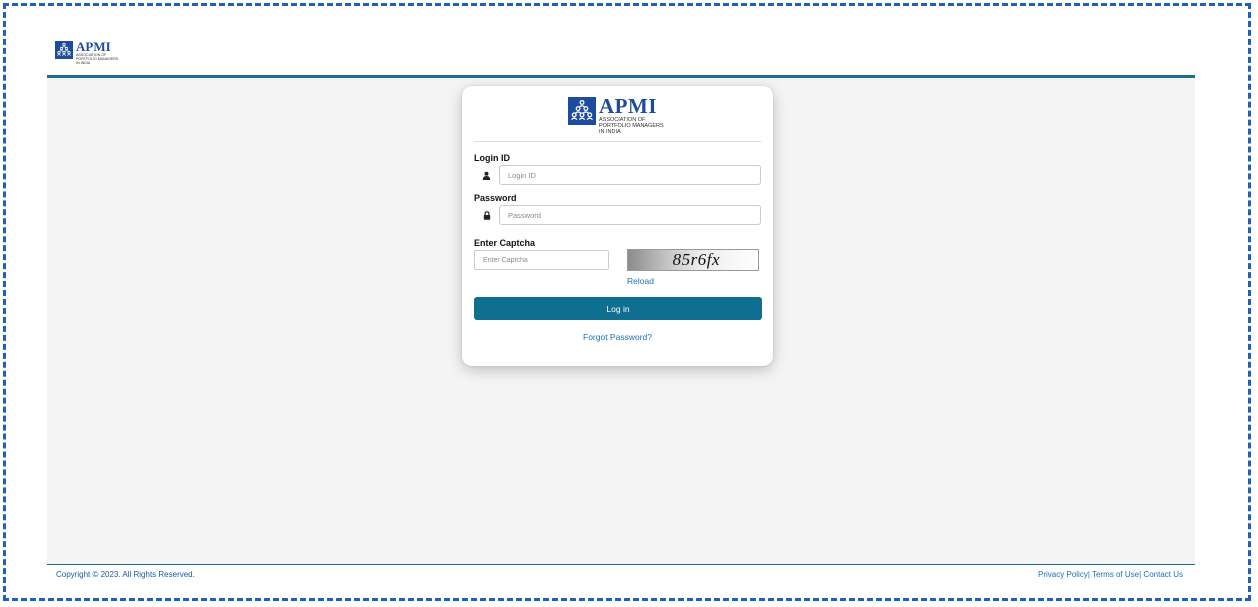 The height and width of the screenshot is (607, 1258). Describe the element at coordinates (486, 215) in the screenshot. I see `lock-icon` at that location.